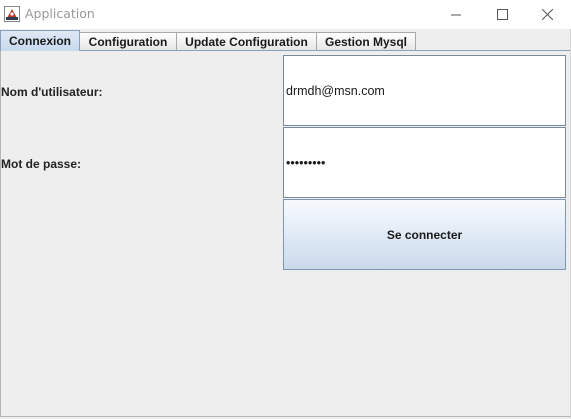  What do you see at coordinates (40, 40) in the screenshot?
I see `tab-connexion: Connexion` at bounding box center [40, 40].